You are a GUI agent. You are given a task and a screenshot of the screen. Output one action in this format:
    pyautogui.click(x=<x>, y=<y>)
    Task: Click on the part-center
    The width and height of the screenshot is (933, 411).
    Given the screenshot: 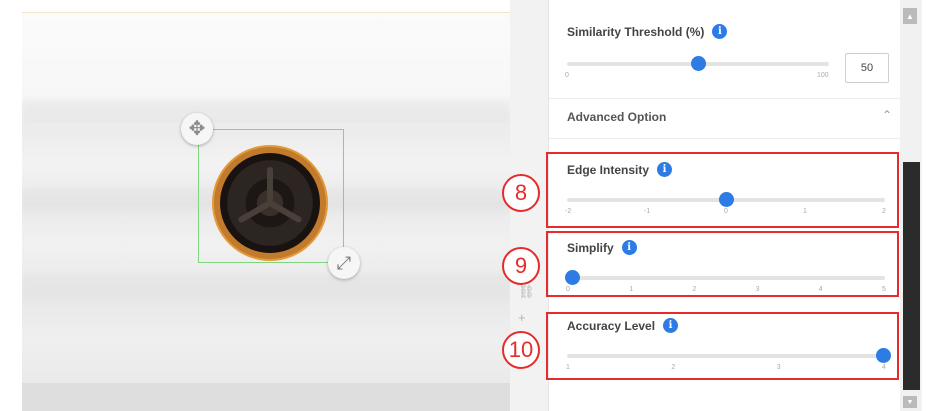 What is the action you would take?
    pyautogui.click(x=270, y=203)
    